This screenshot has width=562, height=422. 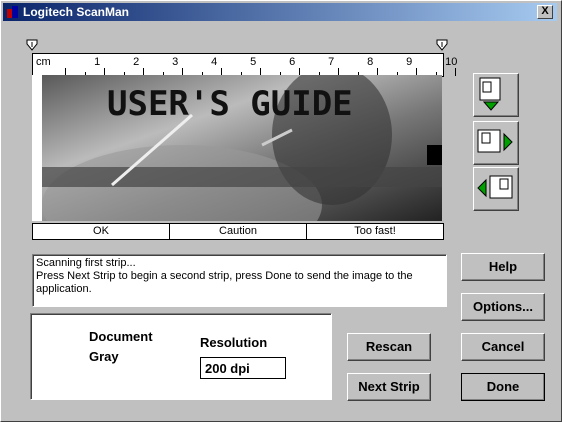 What do you see at coordinates (292, 62) in the screenshot?
I see `ruler-number: 6` at bounding box center [292, 62].